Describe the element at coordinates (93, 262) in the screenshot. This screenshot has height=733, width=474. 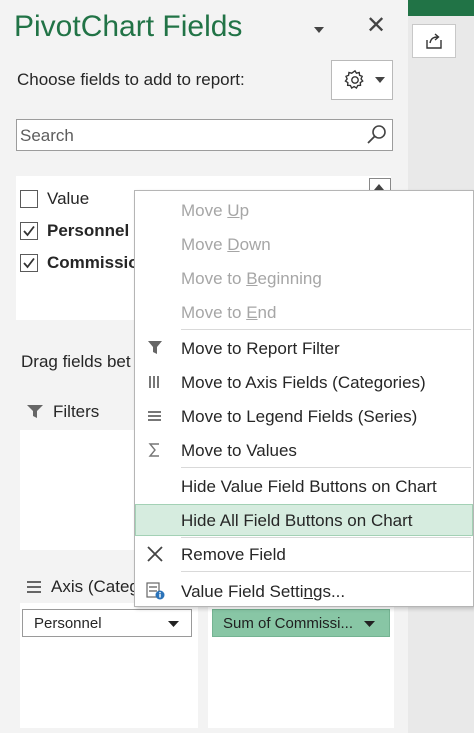
I see `field-label: Commissio` at that location.